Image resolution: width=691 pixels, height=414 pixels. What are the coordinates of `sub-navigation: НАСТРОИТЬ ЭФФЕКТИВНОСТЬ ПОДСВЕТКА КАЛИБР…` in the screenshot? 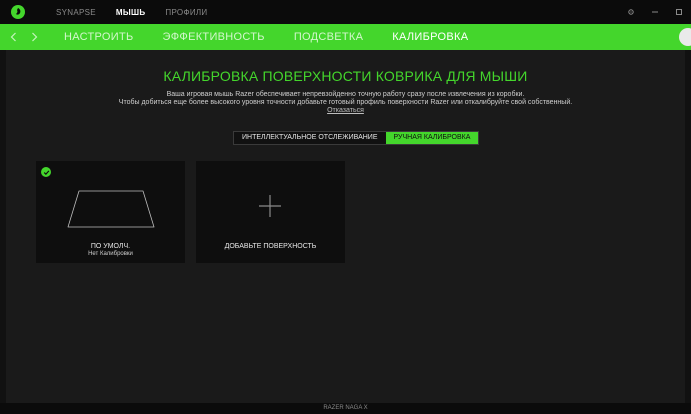 It's located at (345, 37).